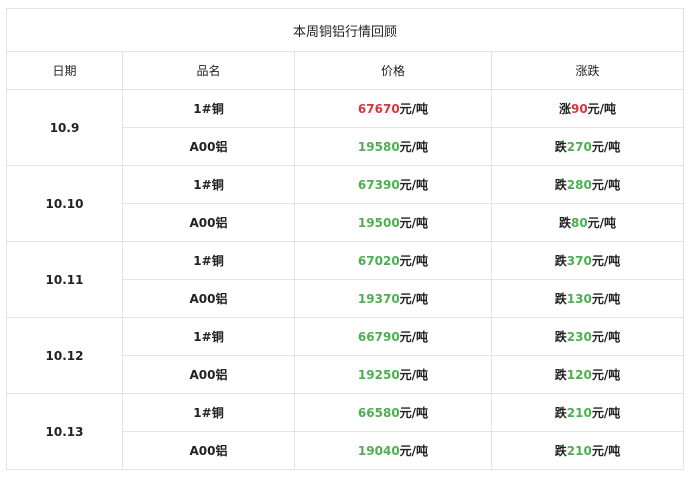  I want to click on change-cell: 跌270元/吨, so click(587, 146).